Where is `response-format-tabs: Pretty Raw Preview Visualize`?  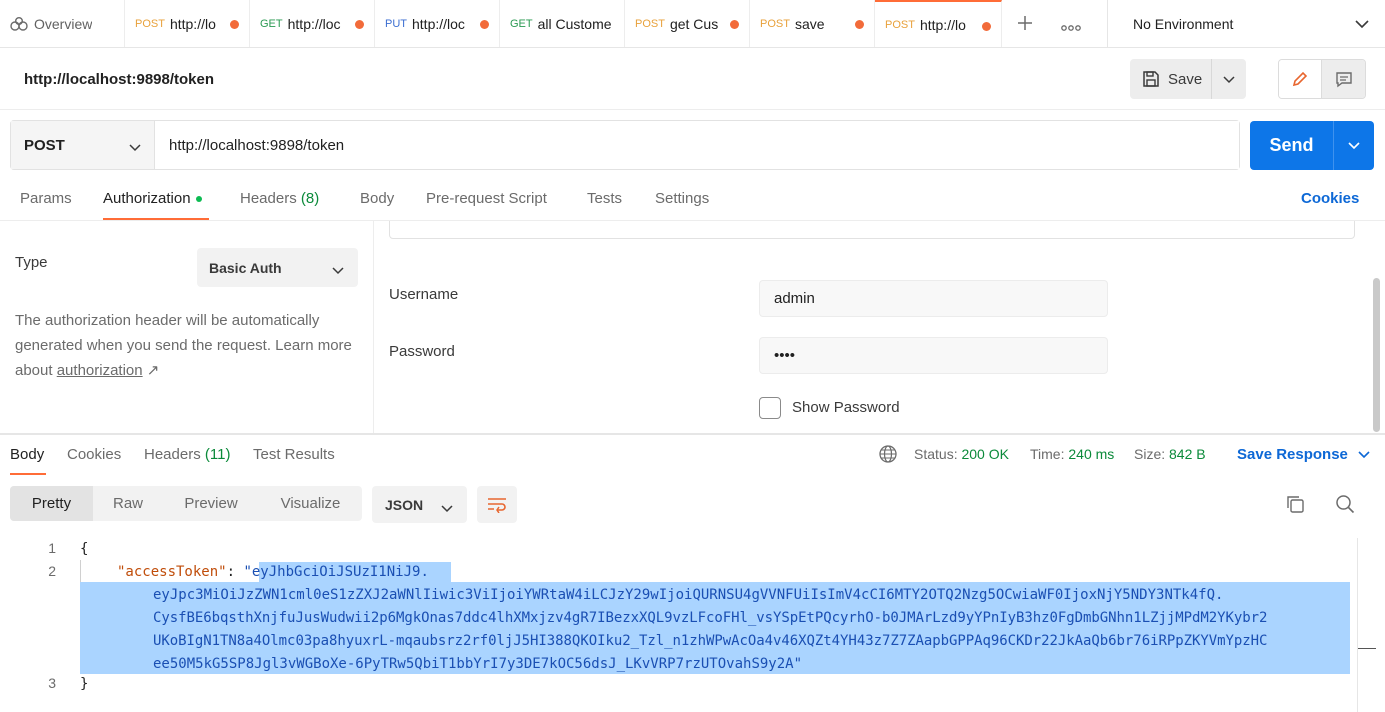
response-format-tabs: Pretty Raw Preview Visualize is located at coordinates (186, 503).